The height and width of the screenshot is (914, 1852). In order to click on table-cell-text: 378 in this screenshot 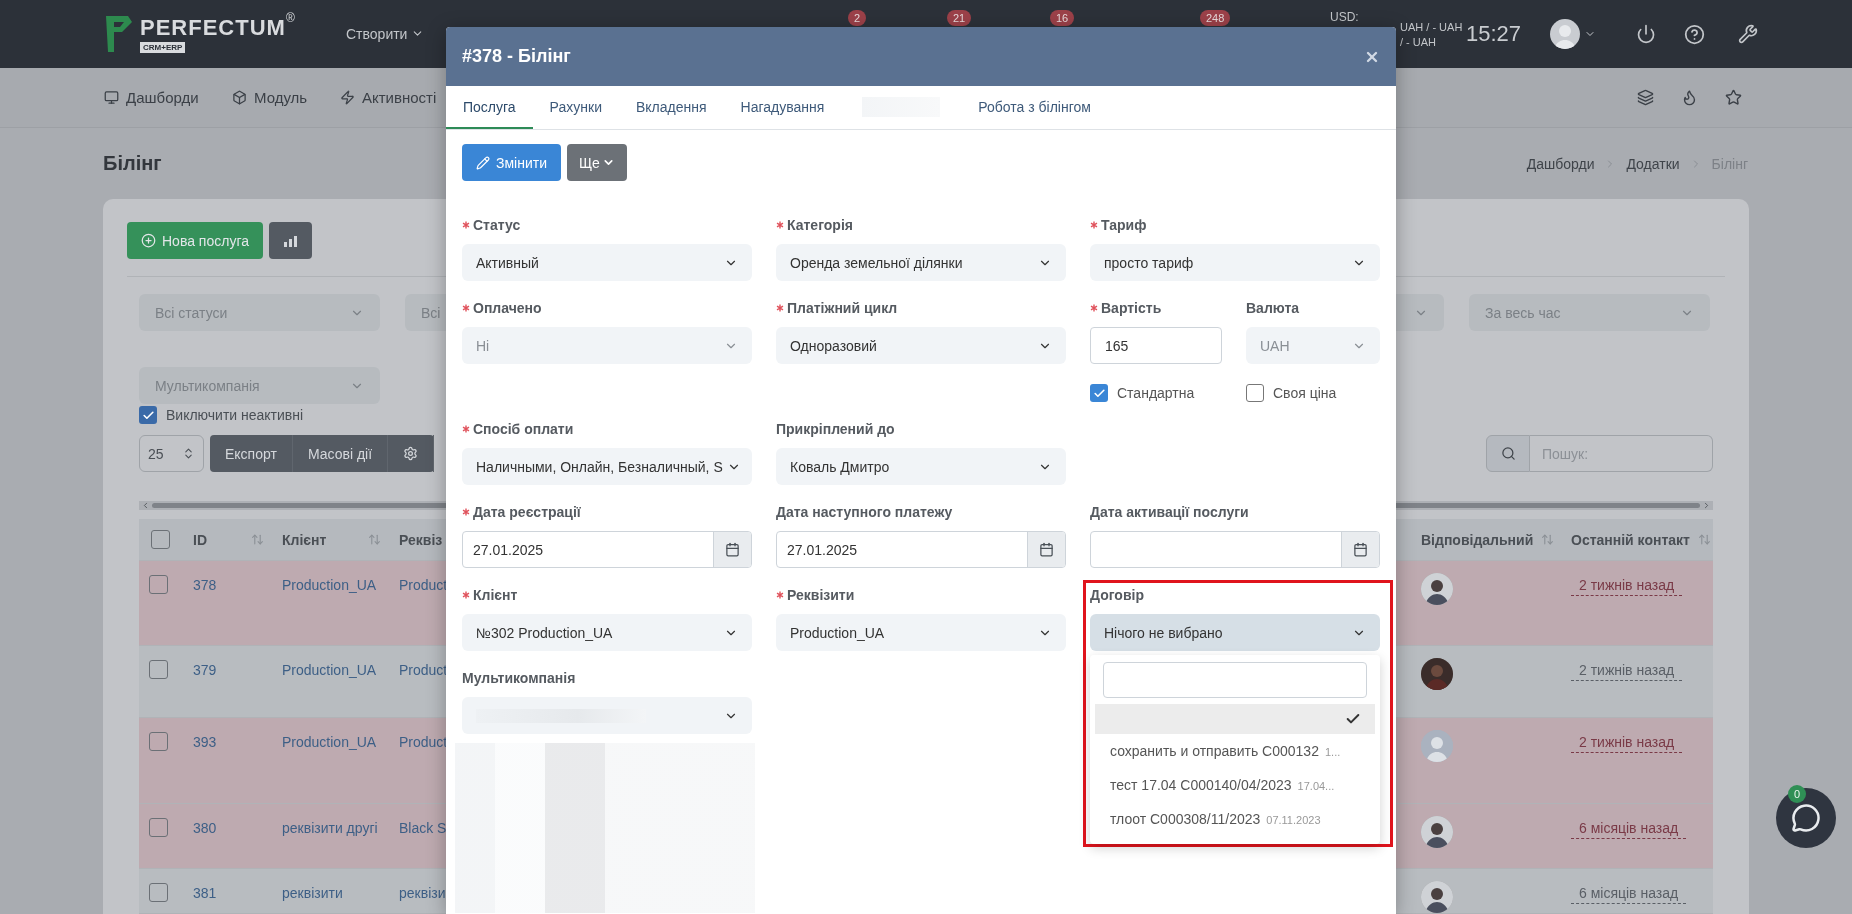, I will do `click(205, 585)`.